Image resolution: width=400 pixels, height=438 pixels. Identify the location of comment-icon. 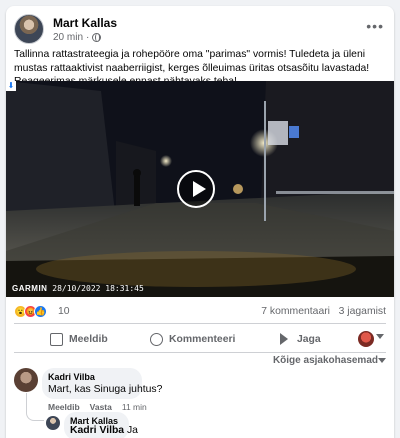
(156, 339).